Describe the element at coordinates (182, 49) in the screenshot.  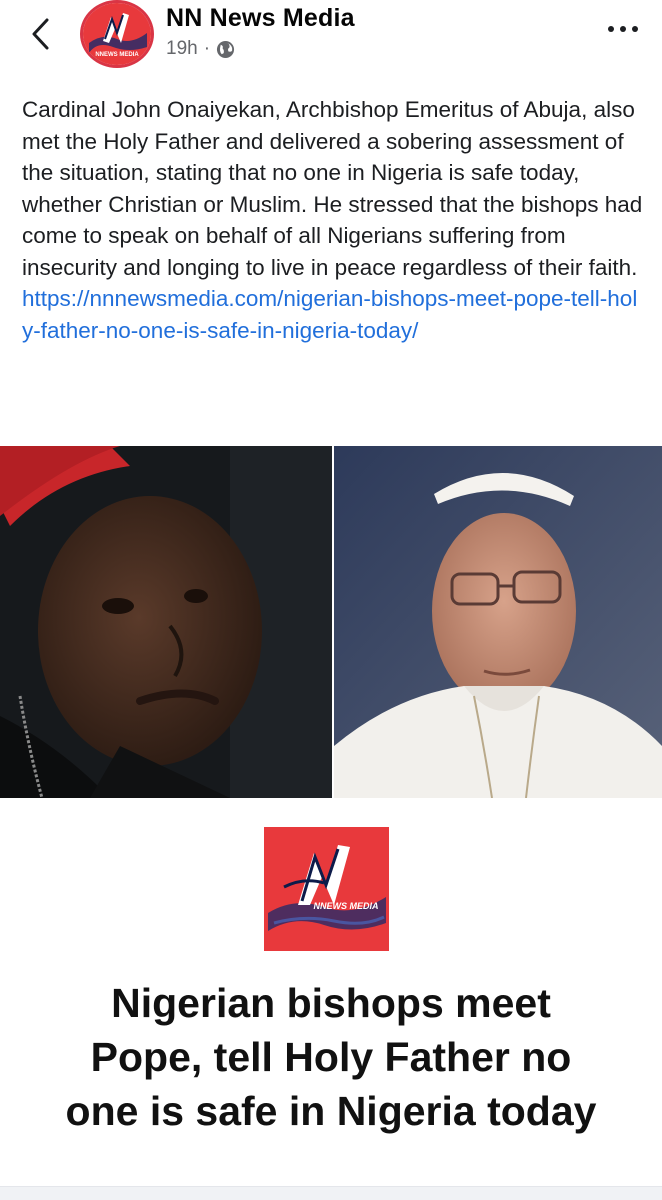
I see `post-time: 19h` at that location.